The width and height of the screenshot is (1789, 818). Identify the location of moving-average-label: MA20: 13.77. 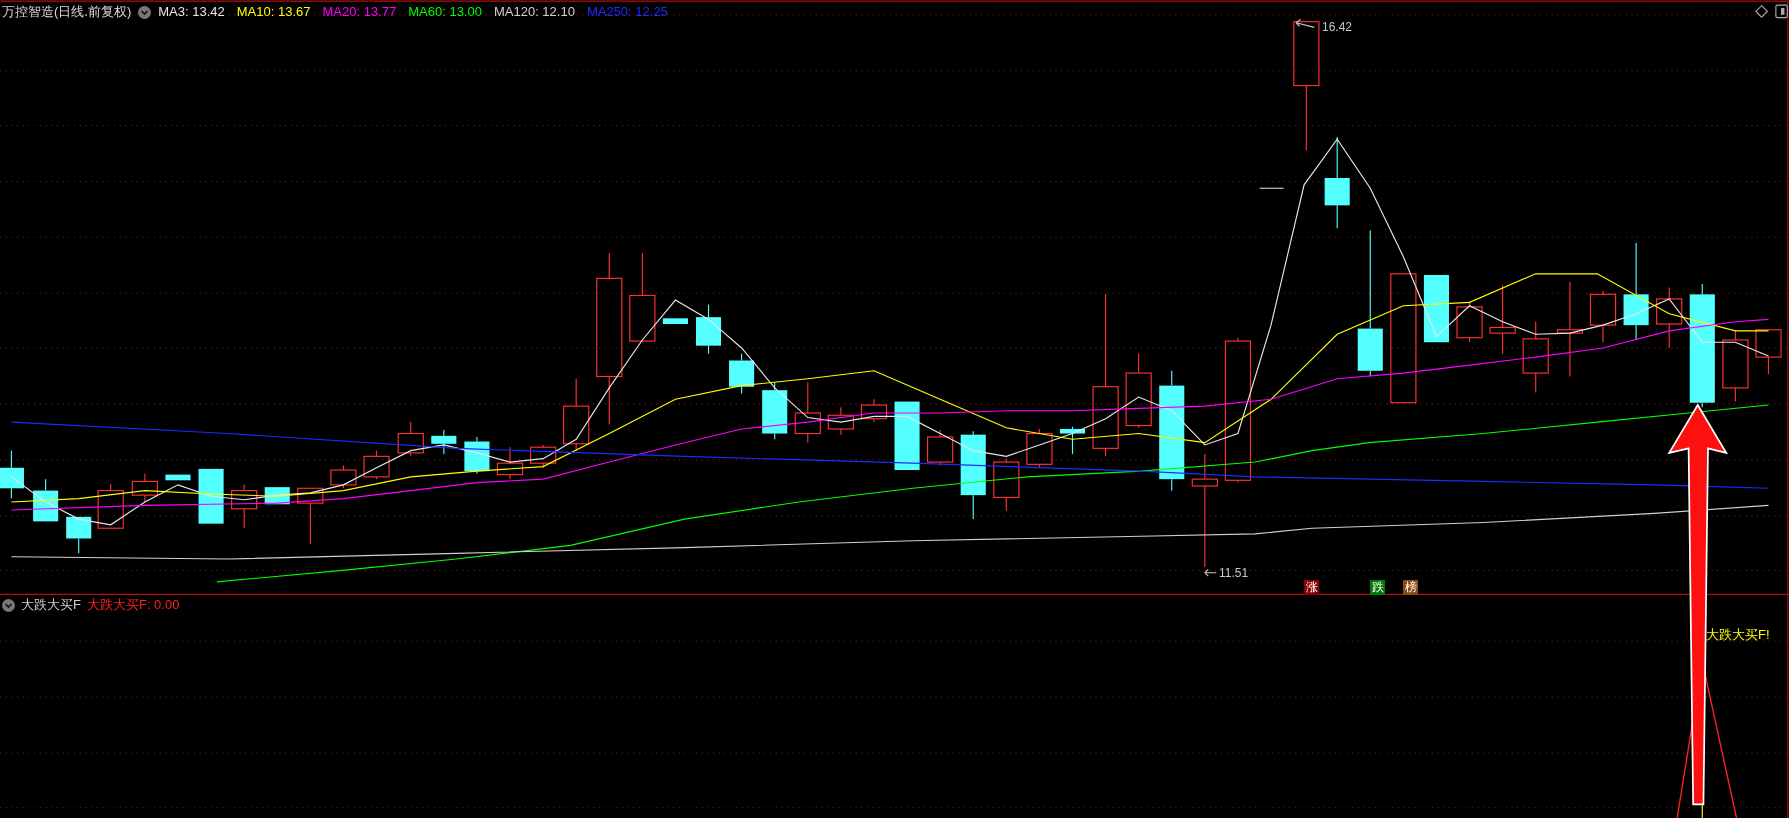
(359, 12).